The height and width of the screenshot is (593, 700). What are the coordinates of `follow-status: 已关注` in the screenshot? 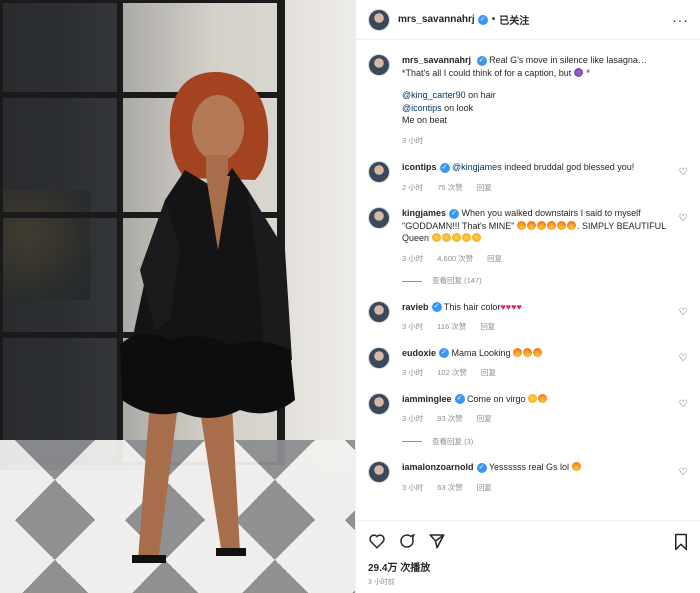 It's located at (514, 19).